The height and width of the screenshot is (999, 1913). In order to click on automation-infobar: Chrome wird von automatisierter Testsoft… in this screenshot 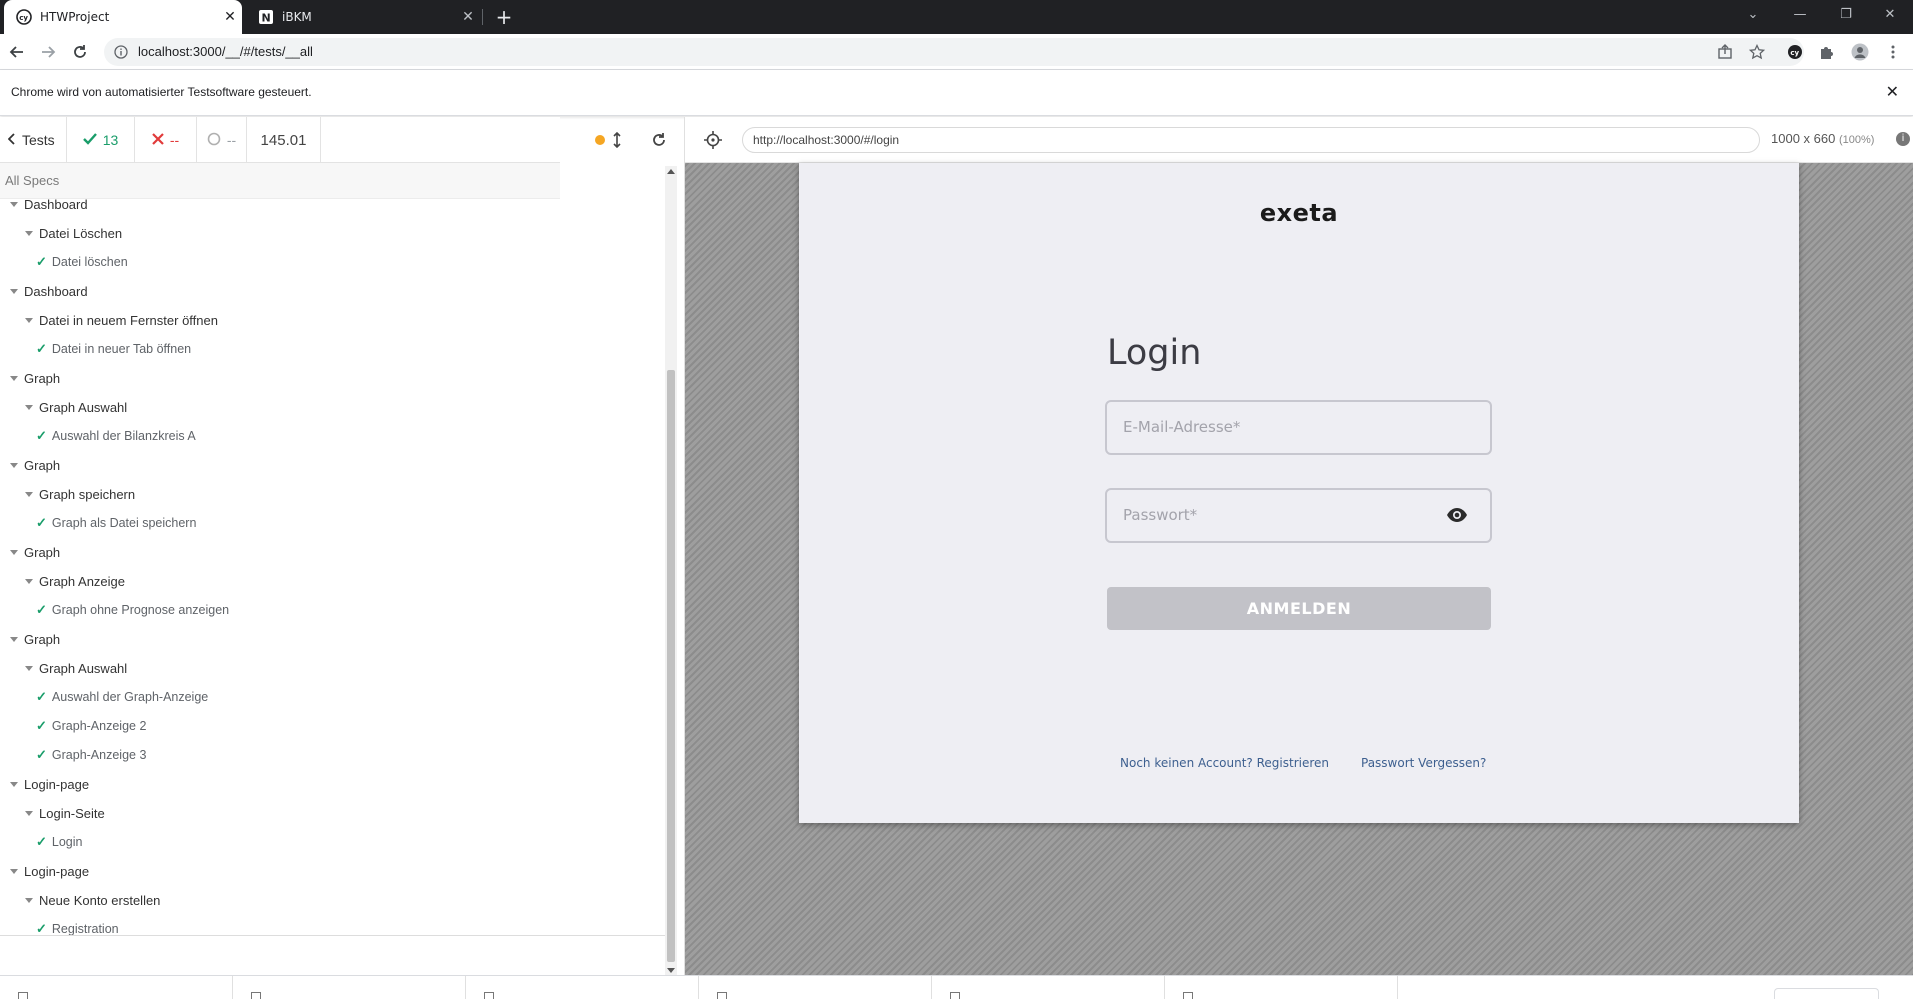, I will do `click(956, 93)`.